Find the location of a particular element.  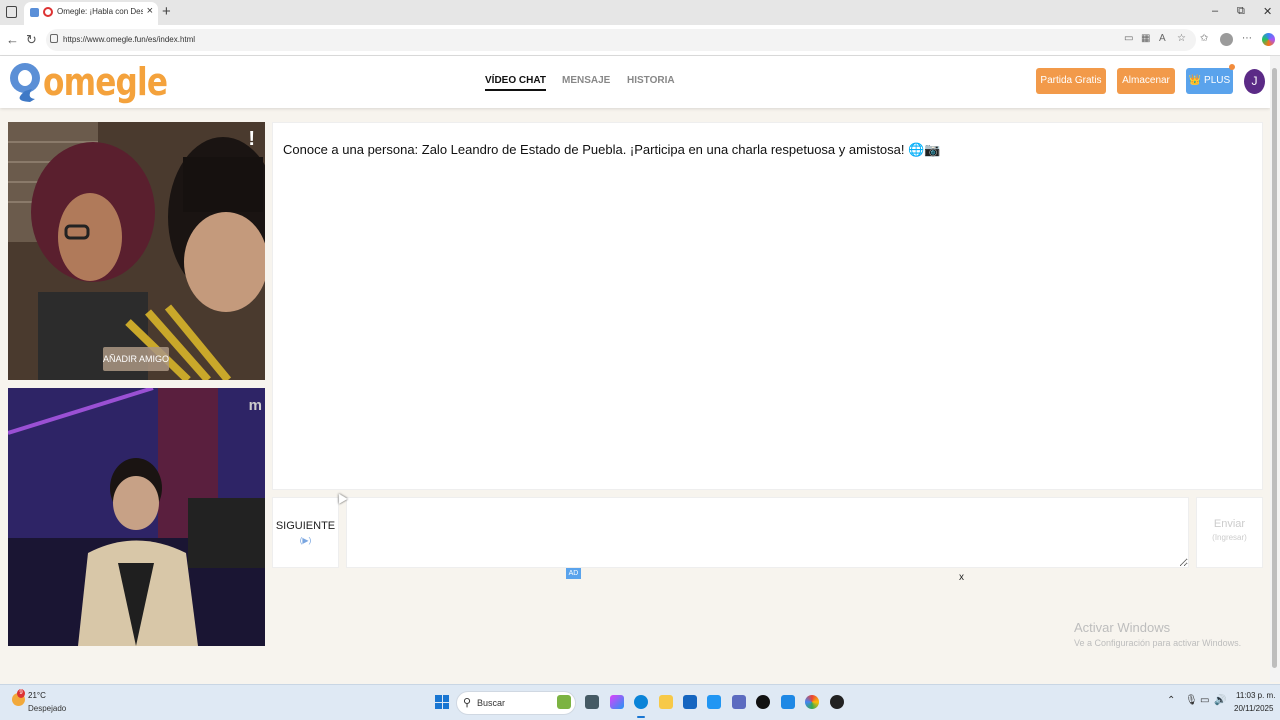

new-tab-button: + is located at coordinates (166, 11).